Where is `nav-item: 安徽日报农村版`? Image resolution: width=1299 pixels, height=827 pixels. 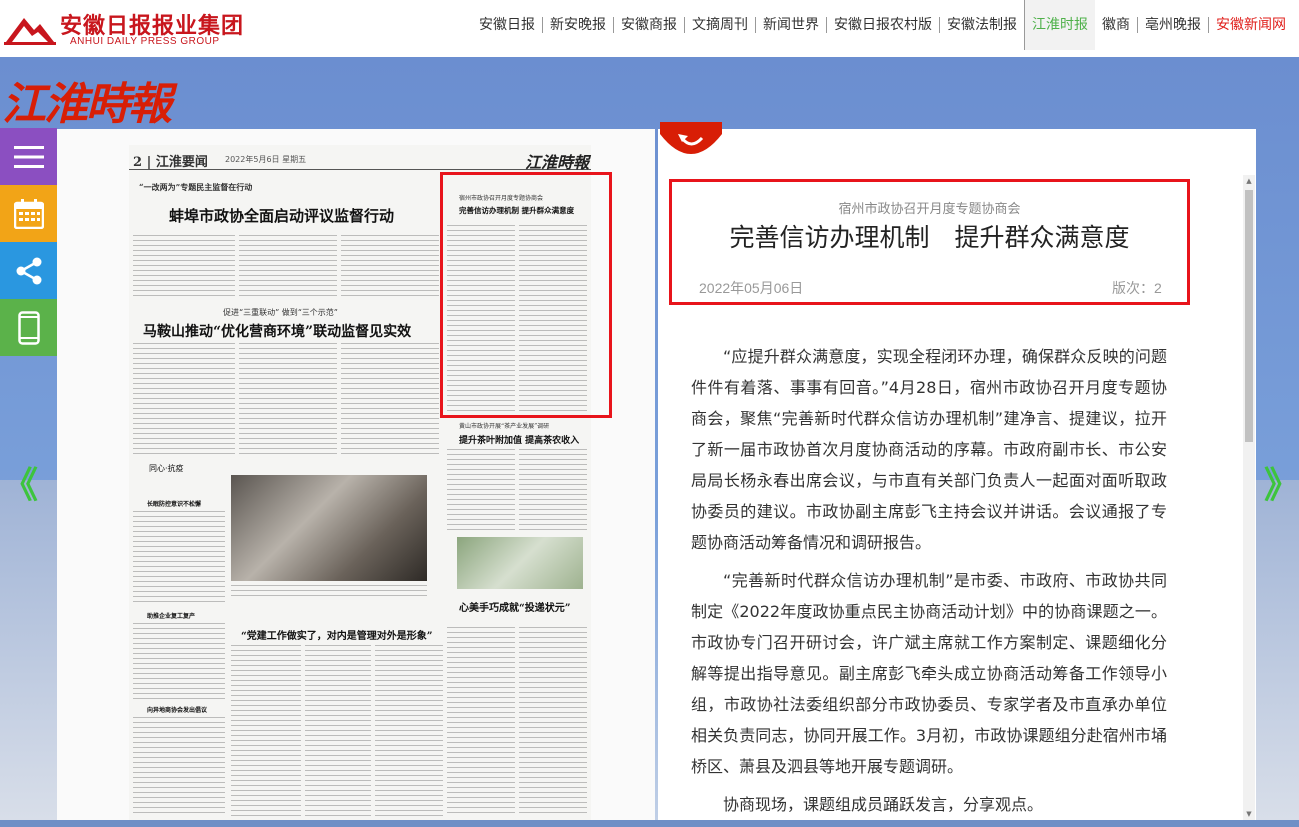 nav-item: 安徽日报农村版 is located at coordinates (882, 25).